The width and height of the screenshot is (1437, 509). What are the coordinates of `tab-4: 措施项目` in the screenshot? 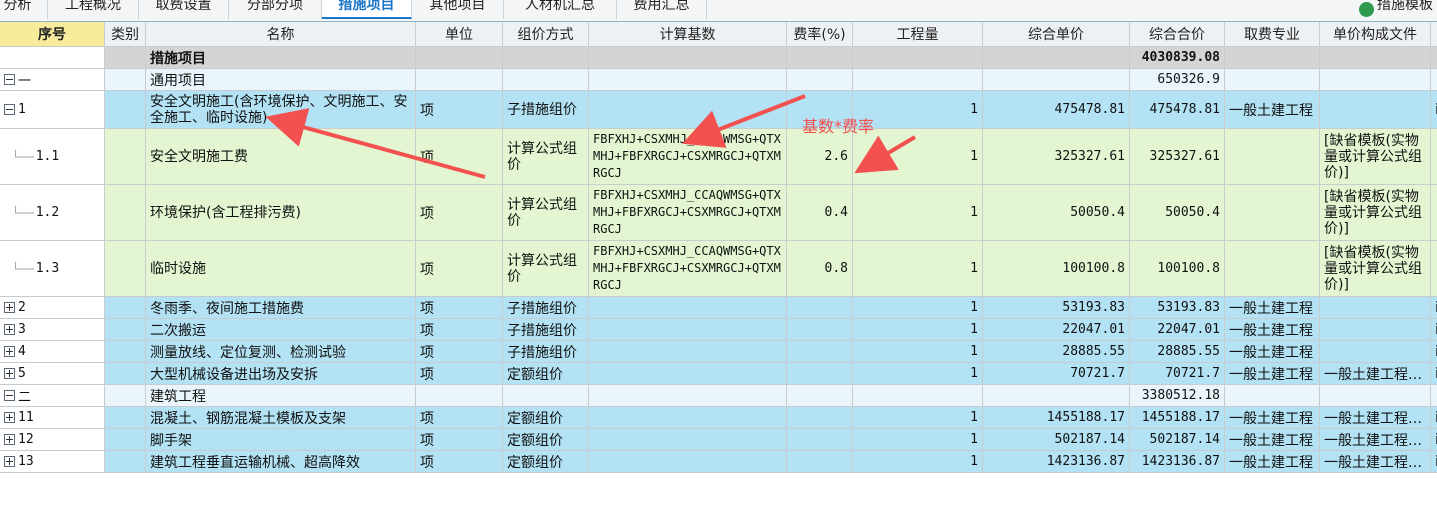 It's located at (367, 9).